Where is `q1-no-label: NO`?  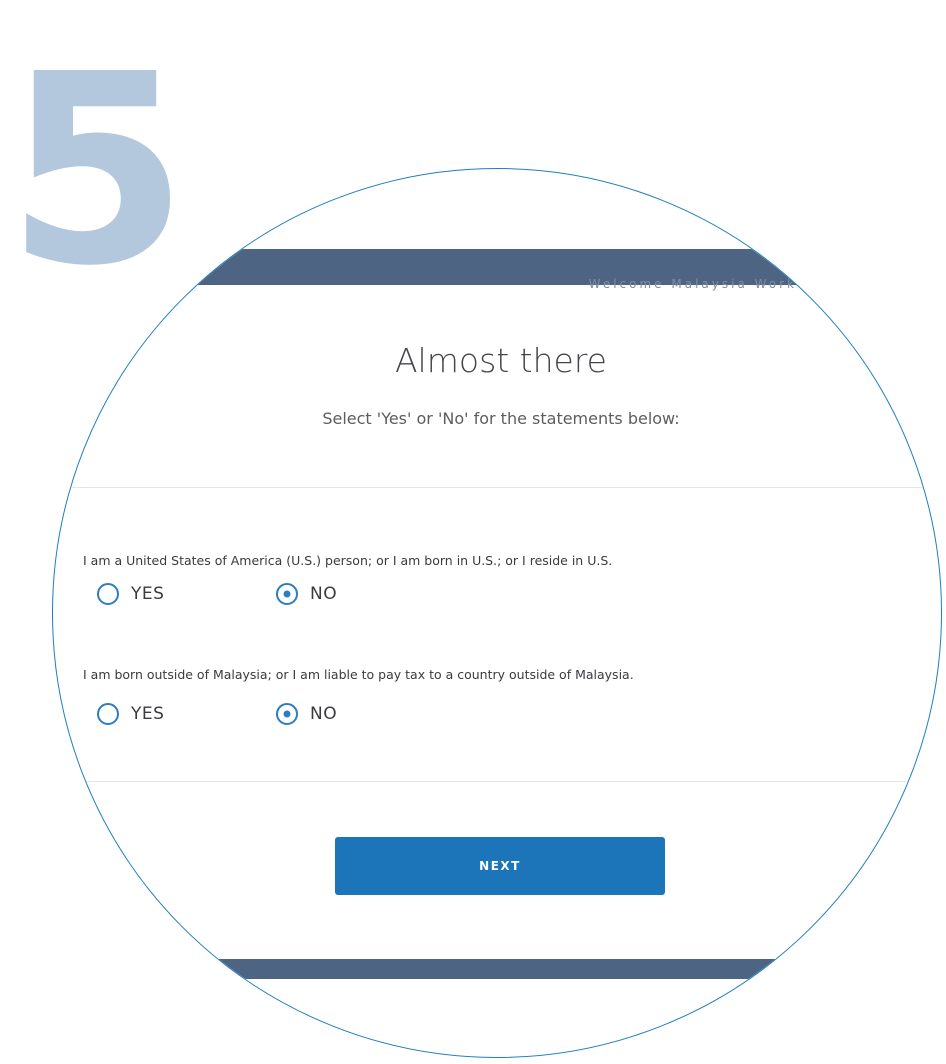
q1-no-label: NO is located at coordinates (324, 594).